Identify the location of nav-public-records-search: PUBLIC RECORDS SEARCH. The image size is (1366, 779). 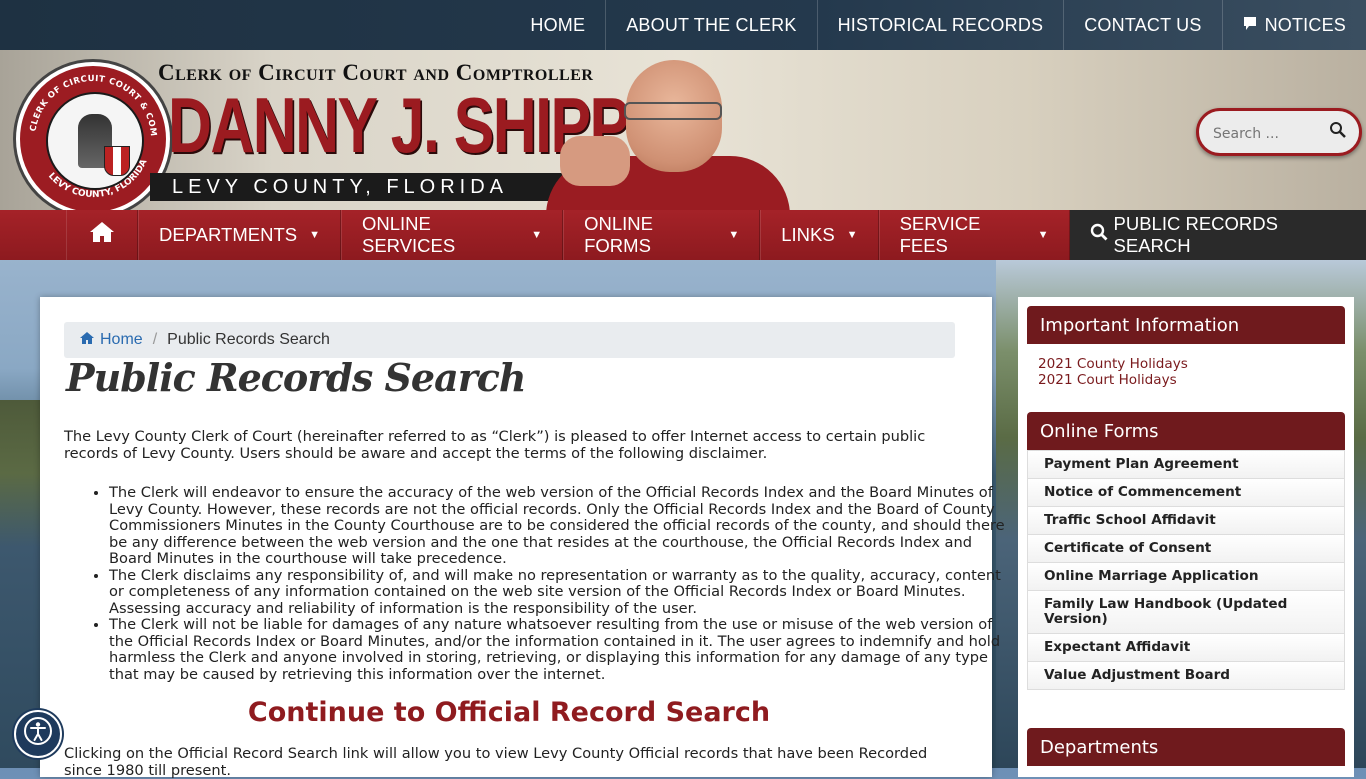
(1217, 235).